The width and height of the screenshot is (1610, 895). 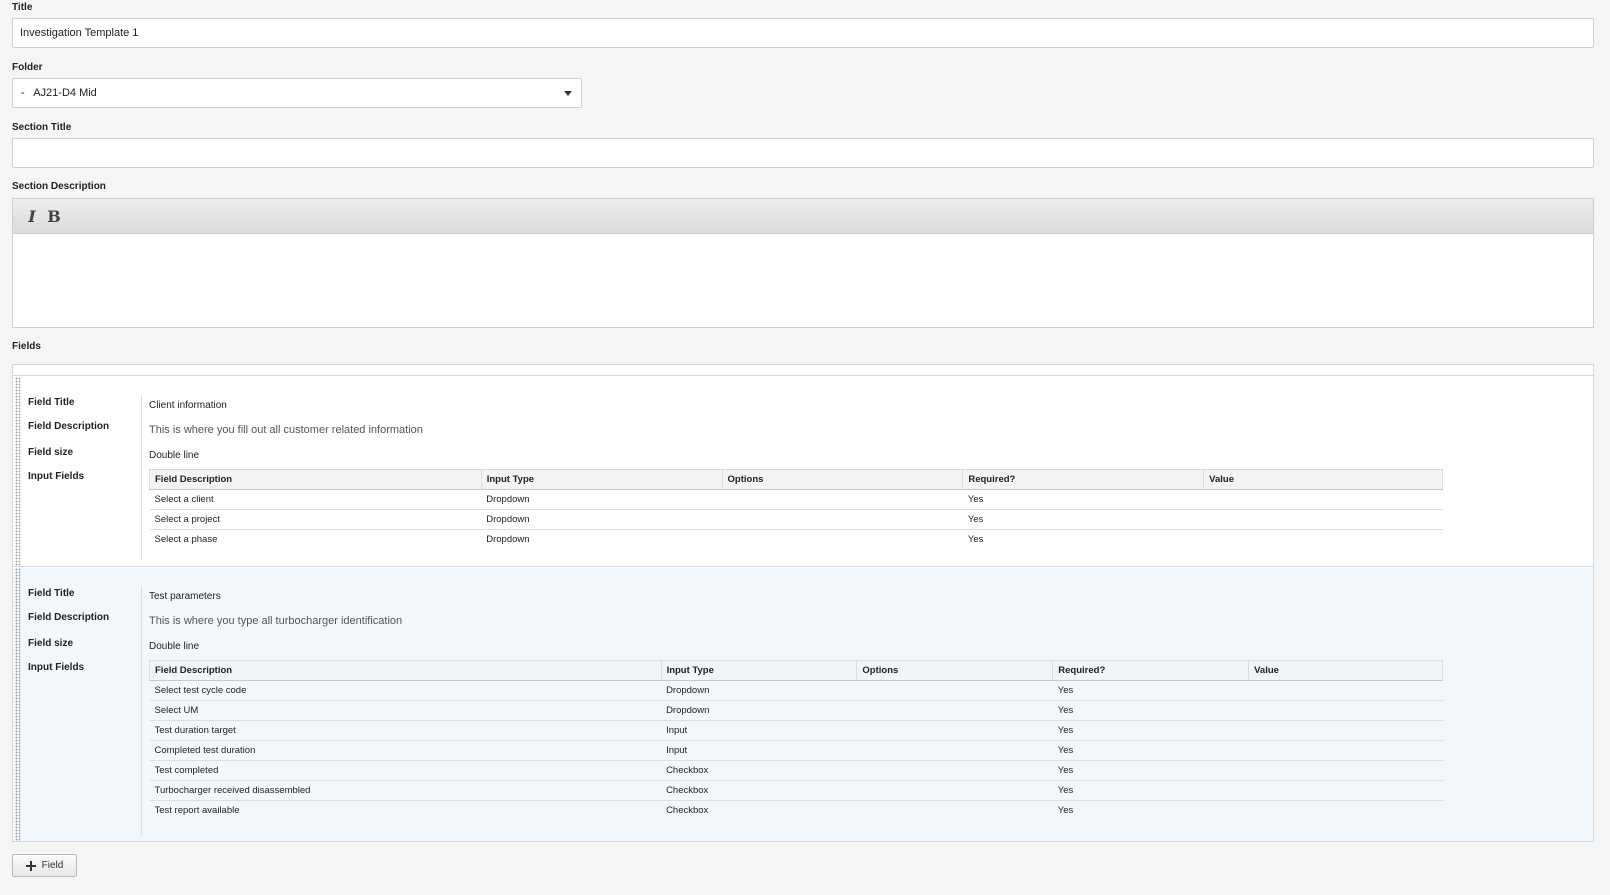 I want to click on table-row: Test duration target Input Yes, so click(x=796, y=730).